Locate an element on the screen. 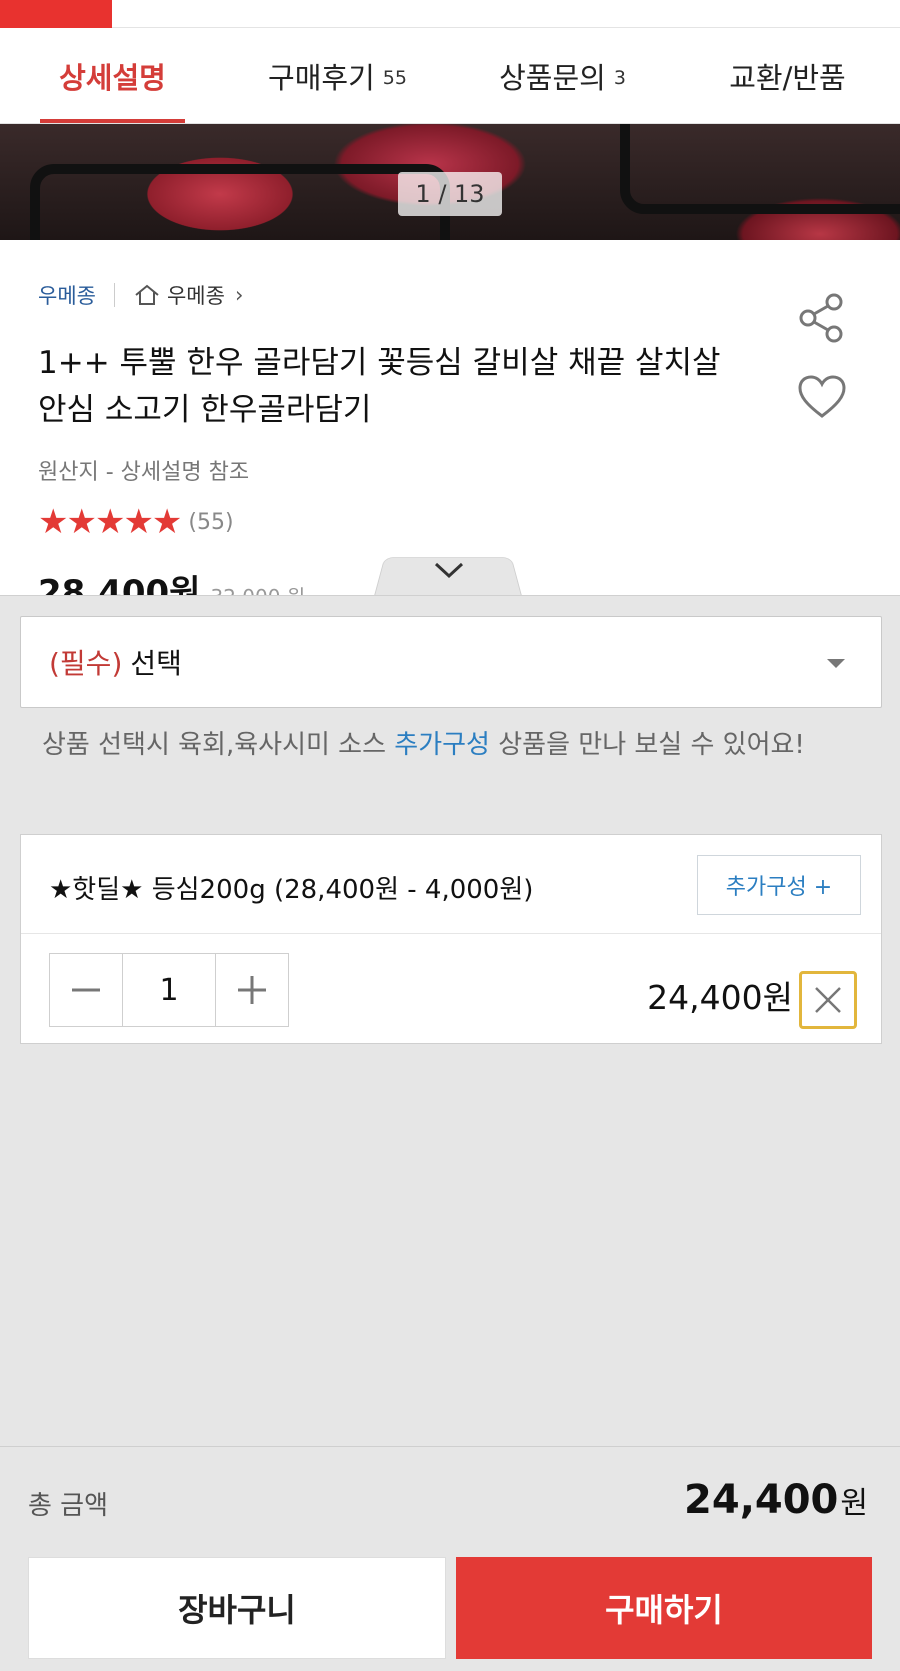  tab-inquiries: 상품문의 3 is located at coordinates (562, 75).